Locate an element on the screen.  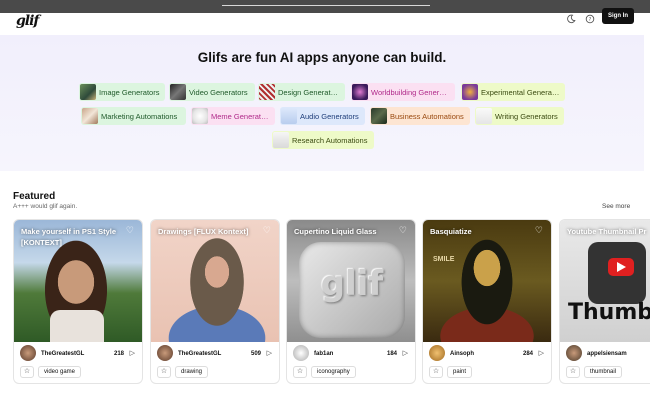
category-image-generators: Image Generators is located at coordinates (122, 92).